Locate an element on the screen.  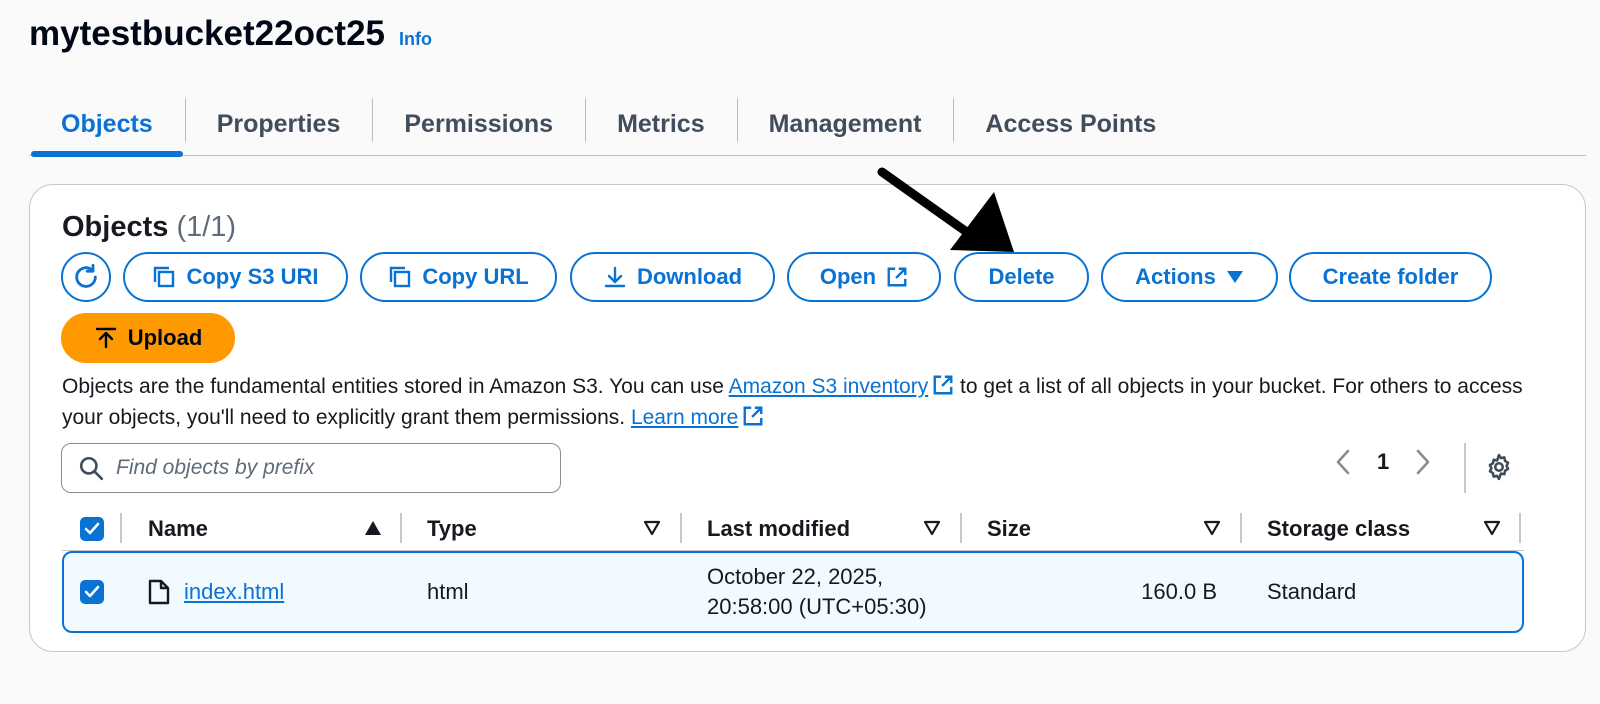
search-box is located at coordinates (311, 468).